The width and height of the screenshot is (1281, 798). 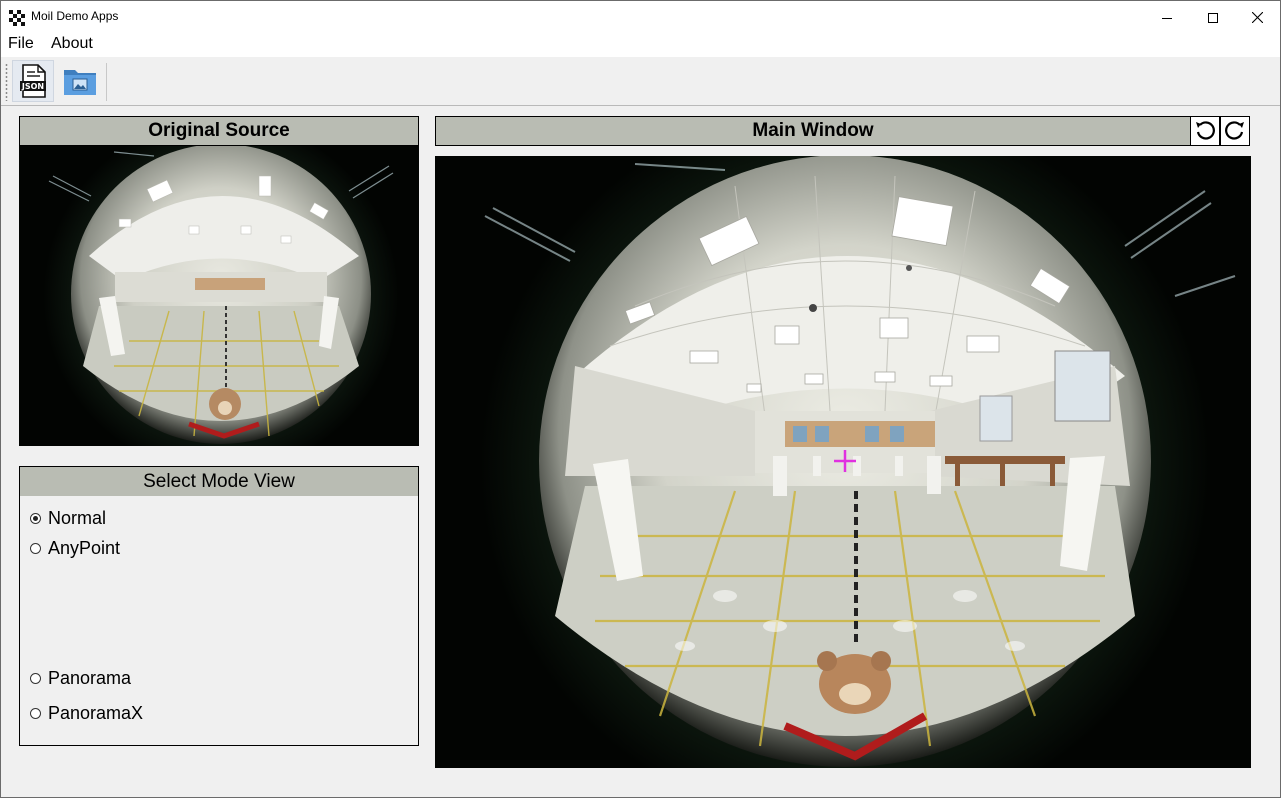 I want to click on maximize-icon, so click(x=1213, y=17).